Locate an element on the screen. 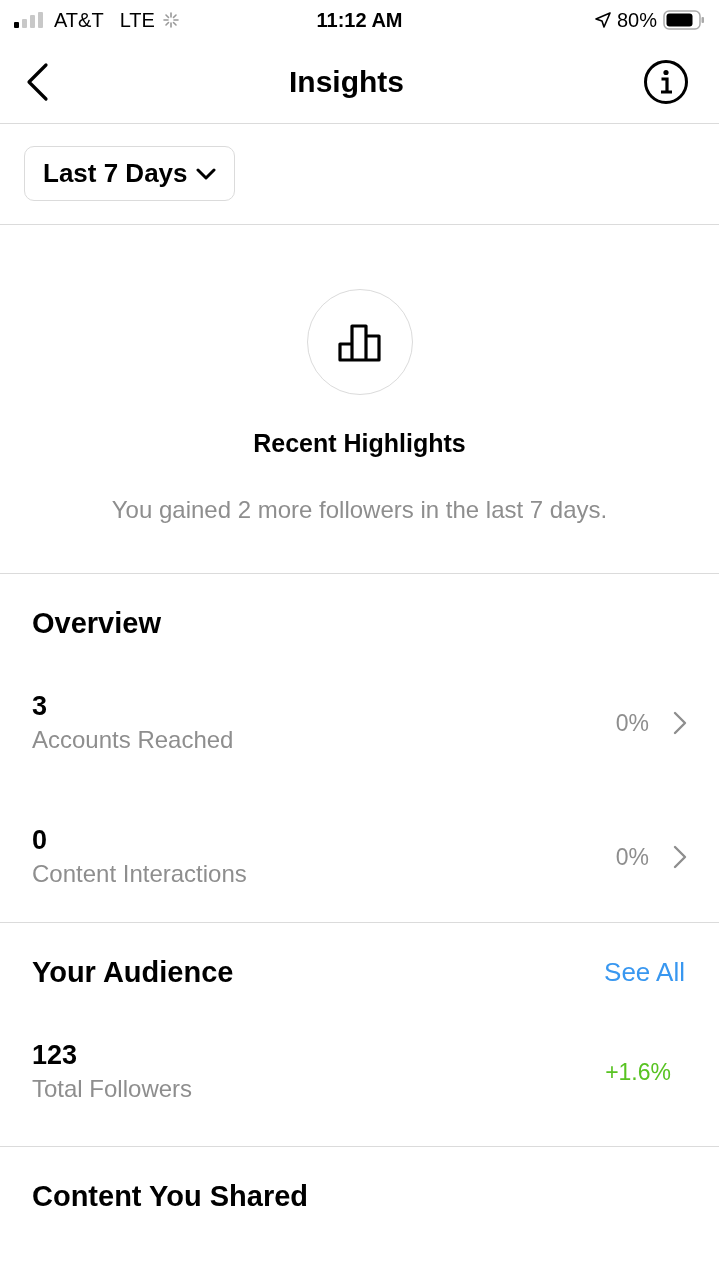 The width and height of the screenshot is (719, 1279). network-type: LTE is located at coordinates (137, 20).